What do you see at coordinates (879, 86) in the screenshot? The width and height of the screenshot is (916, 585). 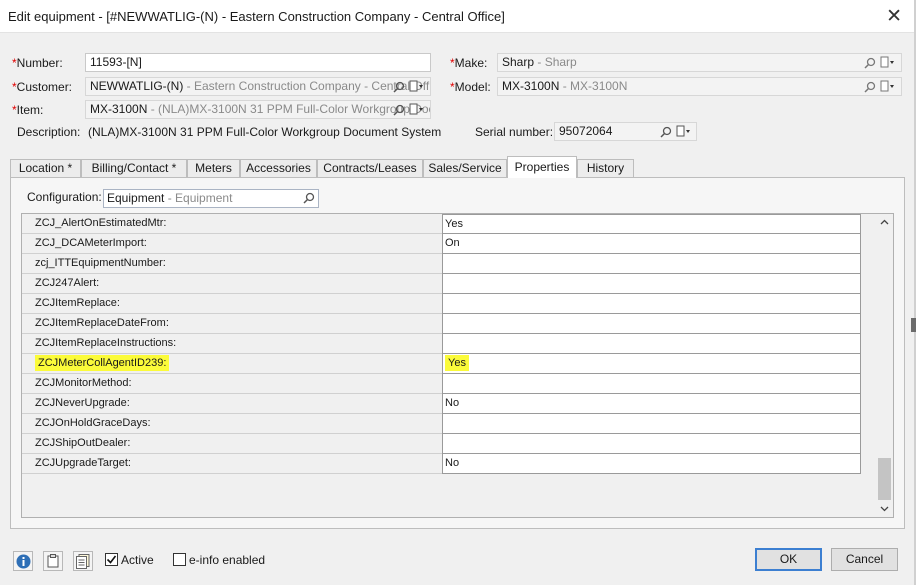 I see `model-field-icons` at bounding box center [879, 86].